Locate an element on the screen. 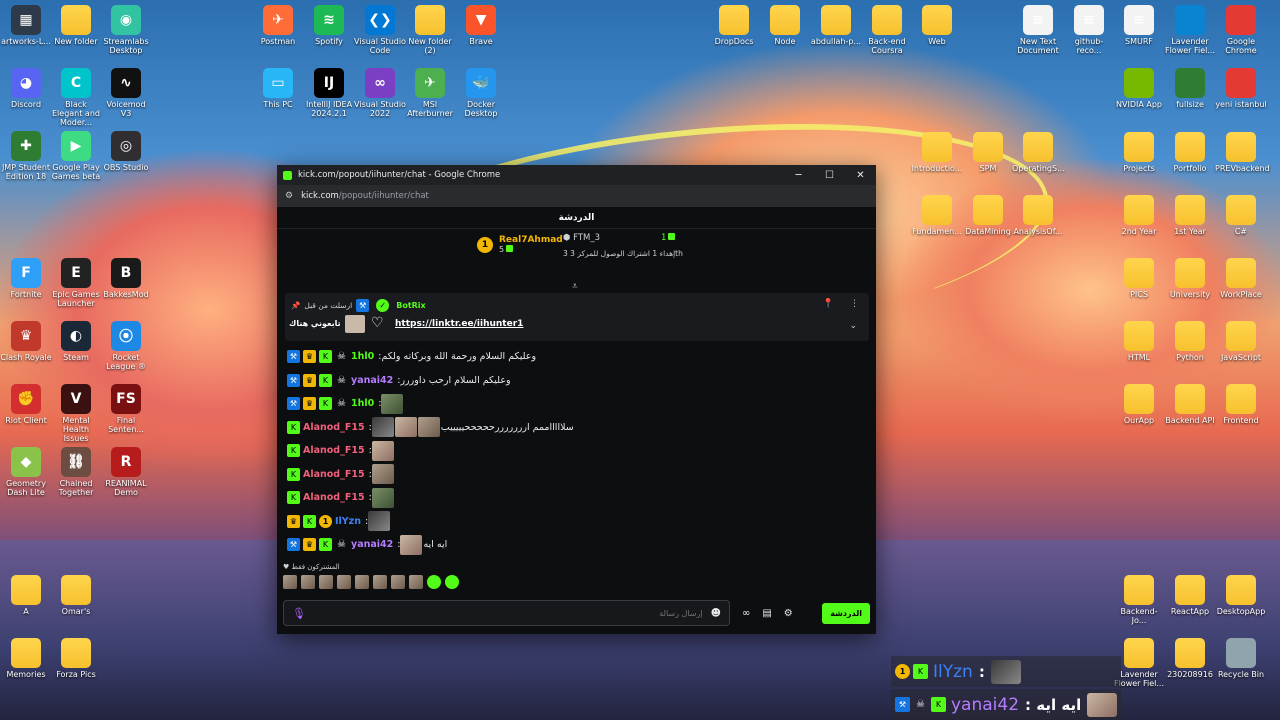 The height and width of the screenshot is (720, 1280). chat-username: Alanod_F15 is located at coordinates (334, 497).